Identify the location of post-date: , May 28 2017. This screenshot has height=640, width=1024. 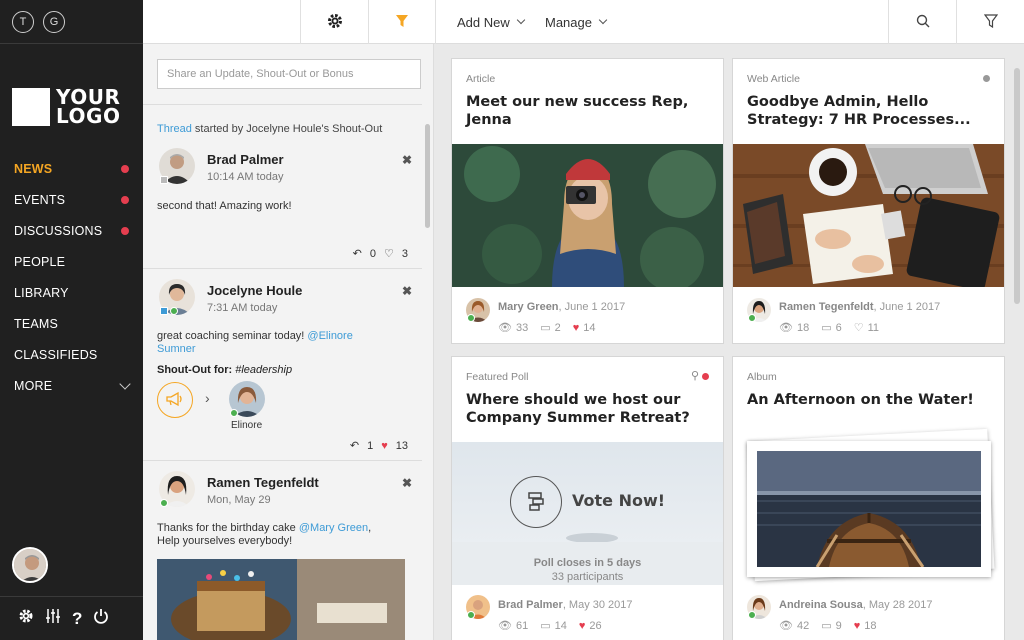
(897, 605).